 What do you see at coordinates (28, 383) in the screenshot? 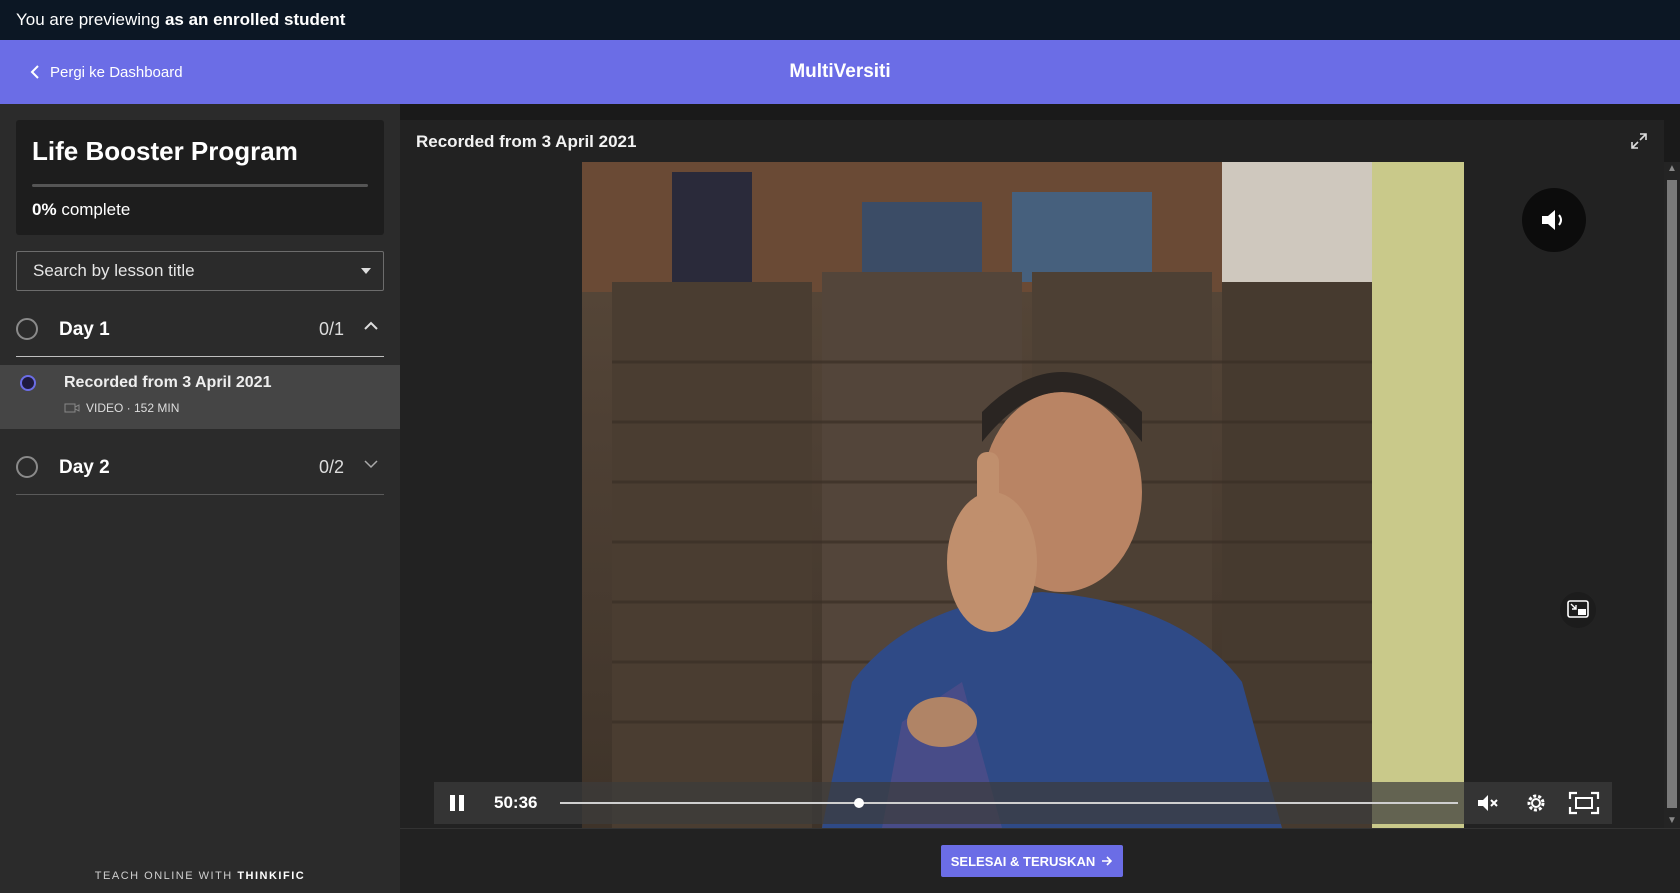
I see `lesson-current-indicator-icon` at bounding box center [28, 383].